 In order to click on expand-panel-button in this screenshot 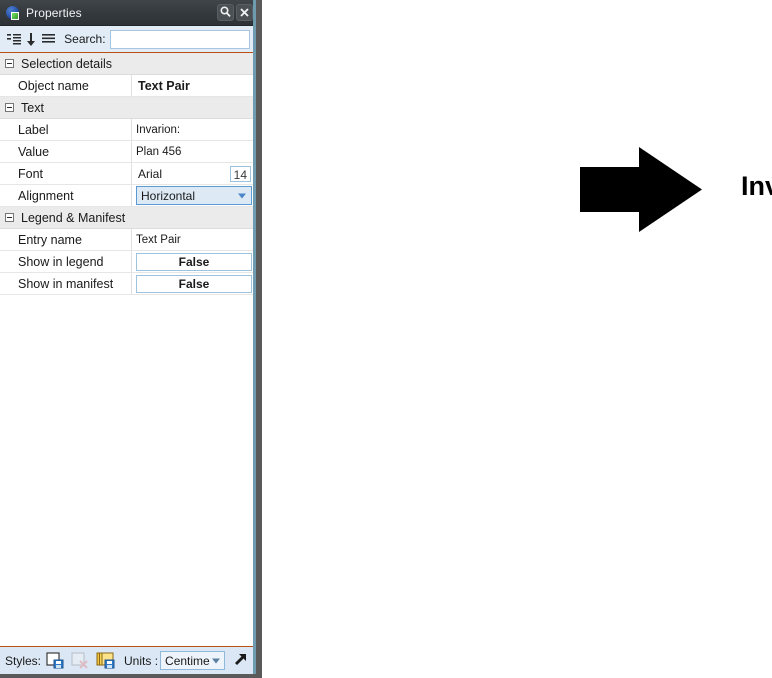, I will do `click(240, 661)`.